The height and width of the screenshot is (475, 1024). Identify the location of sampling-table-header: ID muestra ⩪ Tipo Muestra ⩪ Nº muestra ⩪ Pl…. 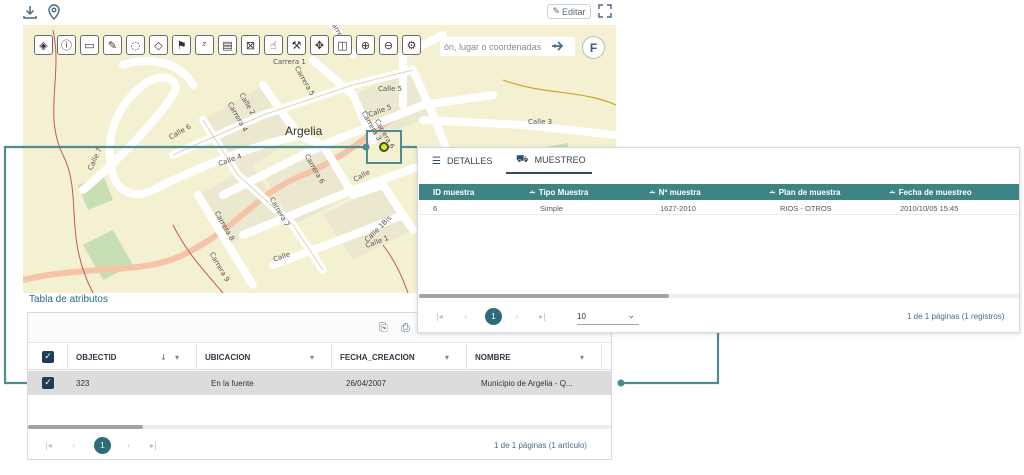
(719, 192).